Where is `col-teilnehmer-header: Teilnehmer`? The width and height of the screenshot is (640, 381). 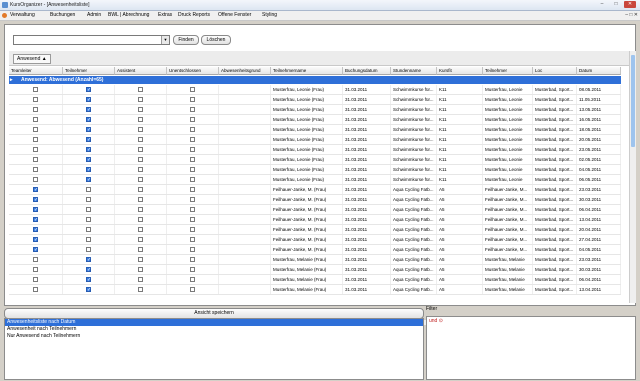 col-teilnehmer-header: Teilnehmer is located at coordinates (89, 71).